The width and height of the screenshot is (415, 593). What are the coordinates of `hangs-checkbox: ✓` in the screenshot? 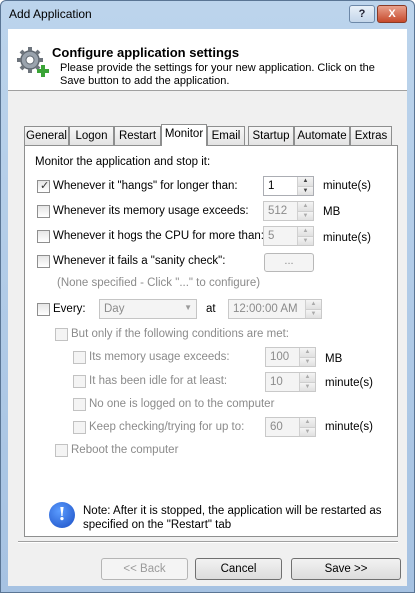 It's located at (43, 186).